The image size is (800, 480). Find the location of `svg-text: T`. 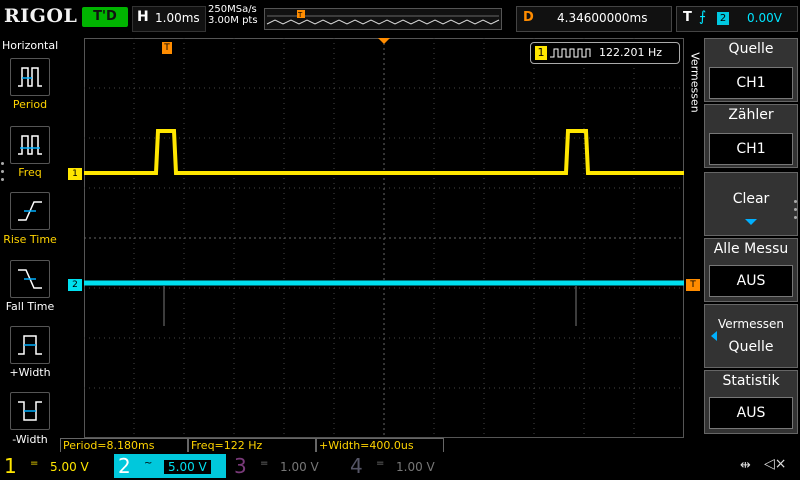

svg-text: T is located at coordinates (300, 15).